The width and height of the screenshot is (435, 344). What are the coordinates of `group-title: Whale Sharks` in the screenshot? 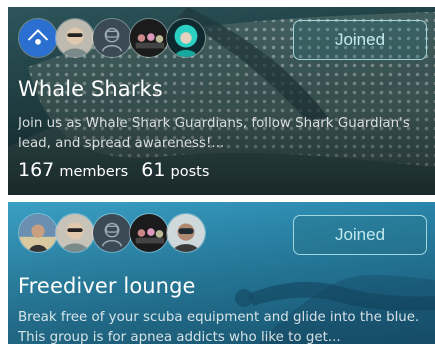 It's located at (90, 89).